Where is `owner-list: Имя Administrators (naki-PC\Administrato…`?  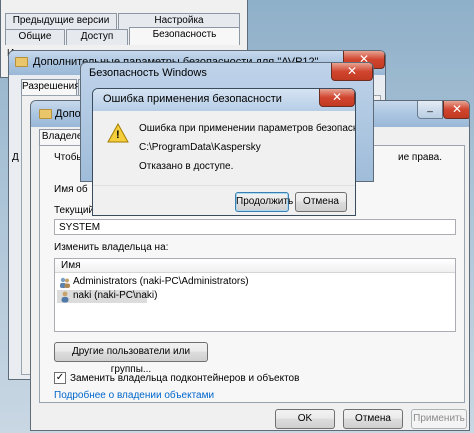 owner-list: Имя Administrators (naki-PC\Administrato… is located at coordinates (255, 295).